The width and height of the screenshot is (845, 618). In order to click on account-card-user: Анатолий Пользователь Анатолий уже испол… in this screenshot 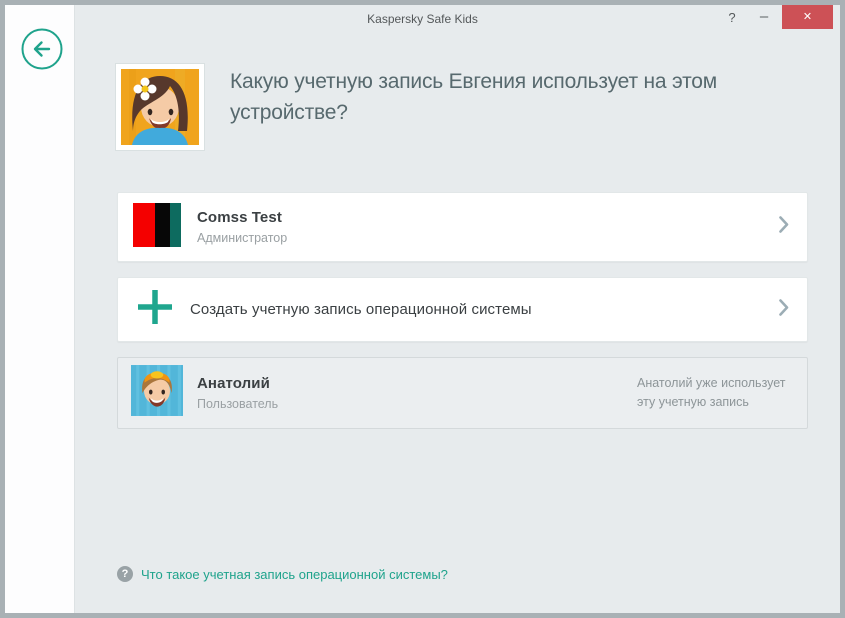, I will do `click(462, 393)`.